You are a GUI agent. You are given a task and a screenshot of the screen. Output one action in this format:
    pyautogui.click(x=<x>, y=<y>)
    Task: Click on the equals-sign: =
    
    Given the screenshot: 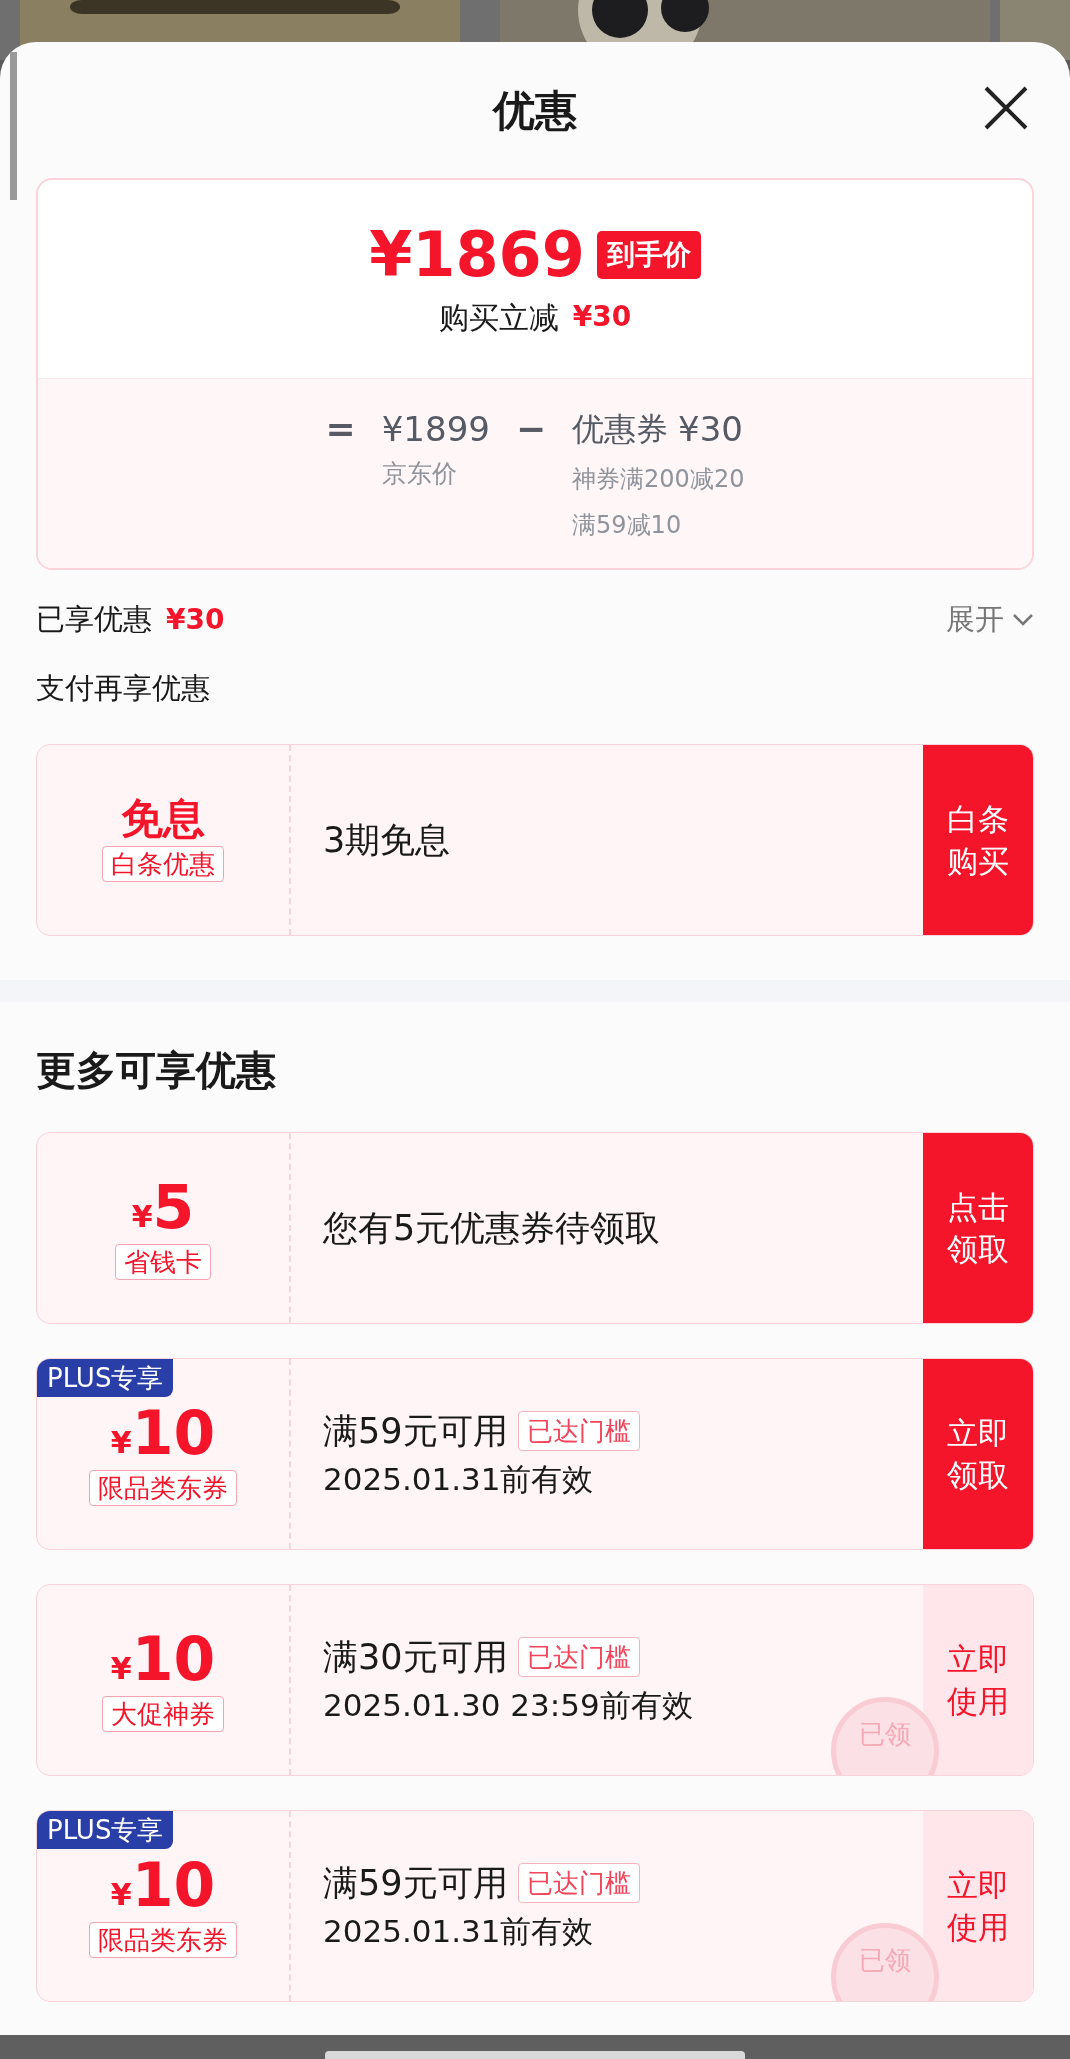 What is the action you would take?
    pyautogui.click(x=340, y=429)
    